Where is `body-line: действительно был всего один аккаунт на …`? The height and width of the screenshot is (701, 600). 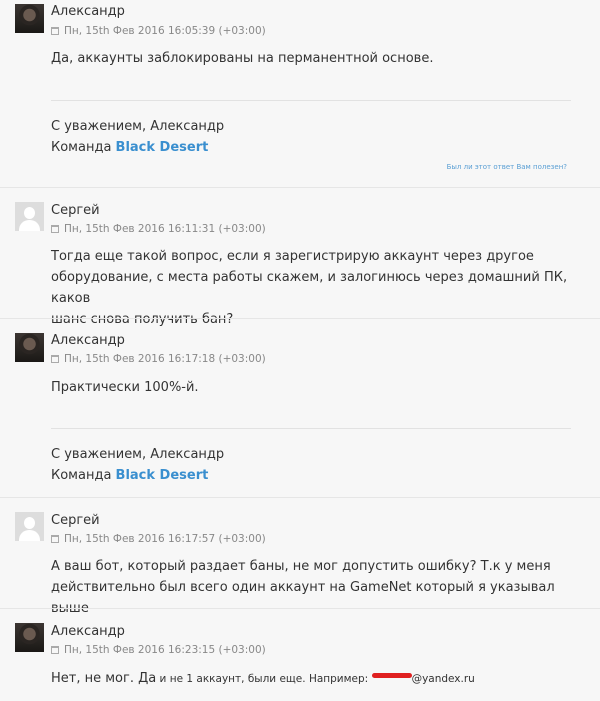
body-line: действительно был всего один аккаунт на … is located at coordinates (303, 598).